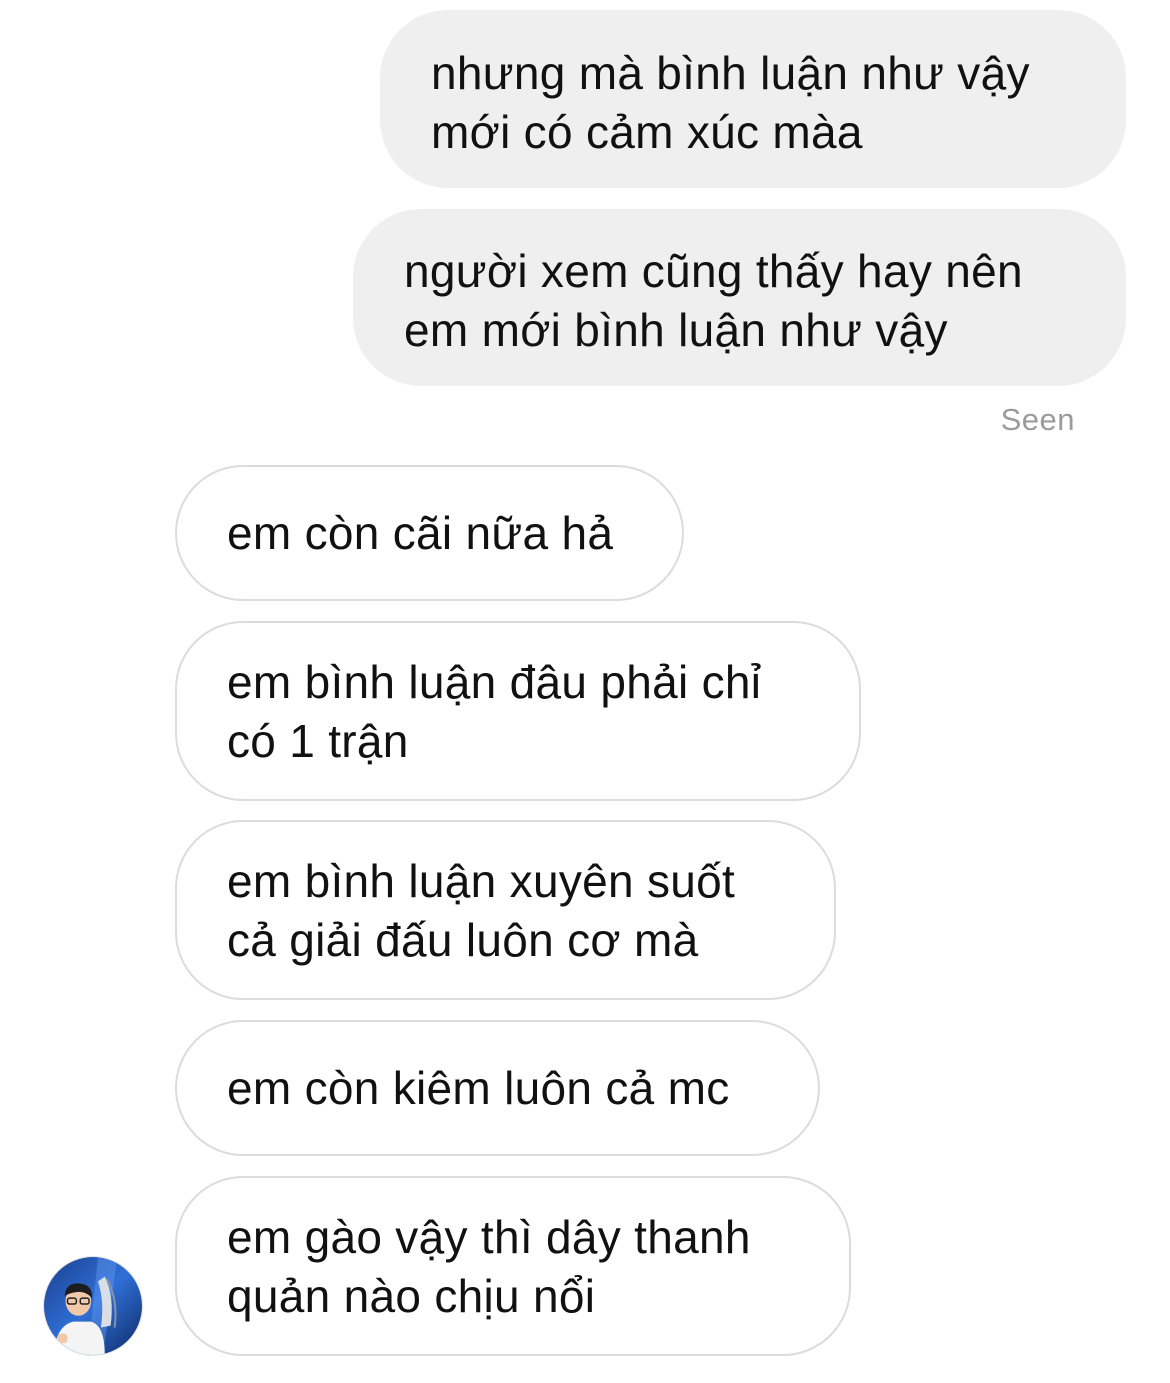 This screenshot has width=1170, height=1383. What do you see at coordinates (518, 711) in the screenshot?
I see `received-message-bubble: em bình luận đâu phải chỉ có 1 trận` at bounding box center [518, 711].